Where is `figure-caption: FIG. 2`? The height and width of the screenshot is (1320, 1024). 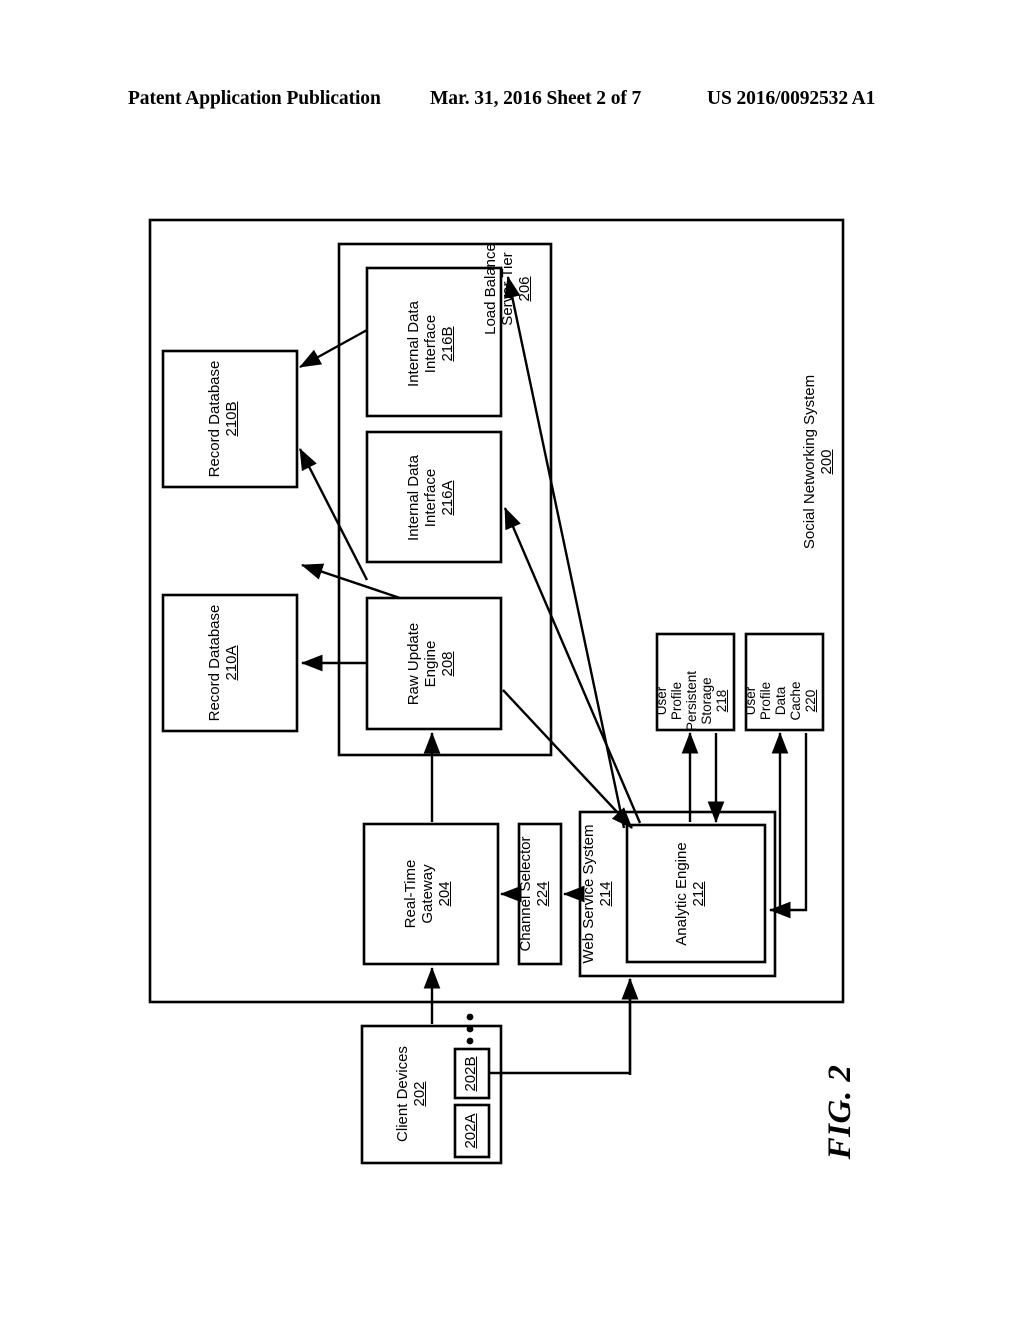
figure-caption: FIG. 2 is located at coordinates (840, 1112).